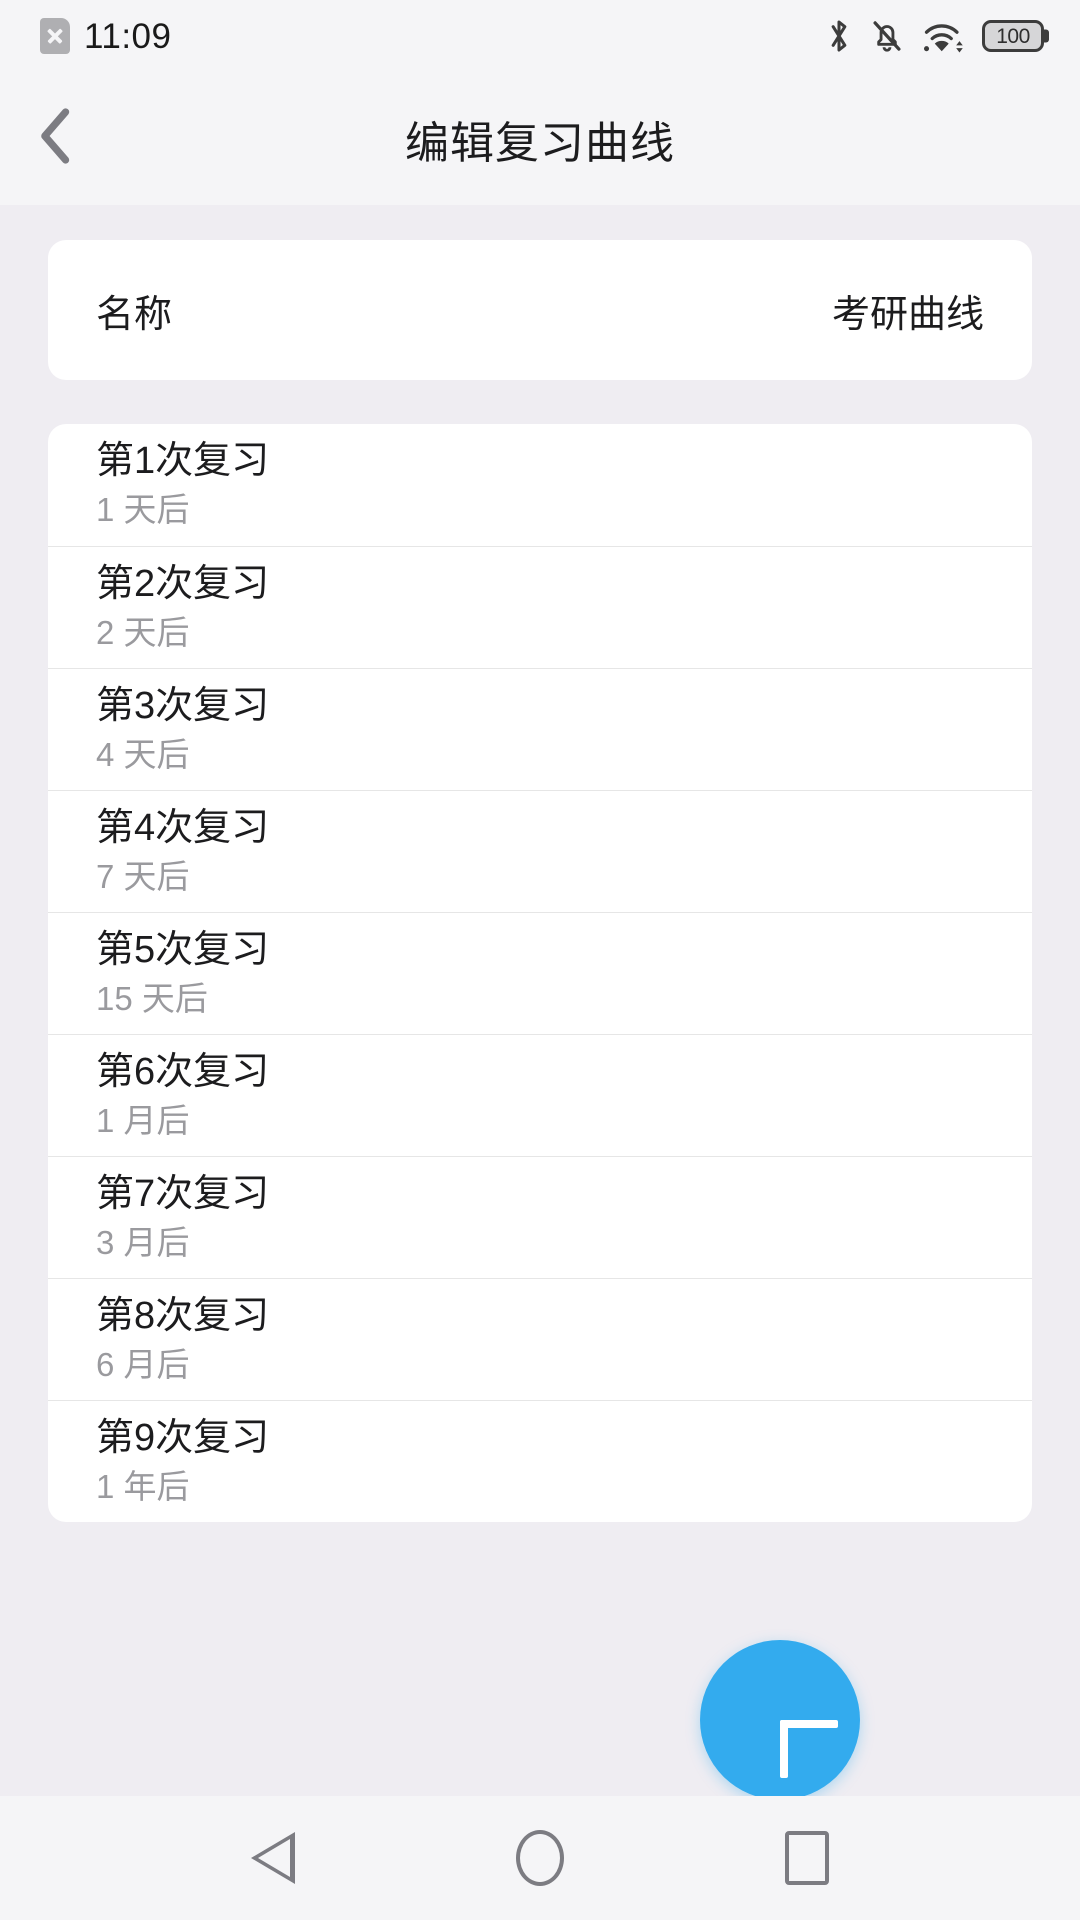 The height and width of the screenshot is (1920, 1080). I want to click on triangle-back-icon, so click(273, 1858).